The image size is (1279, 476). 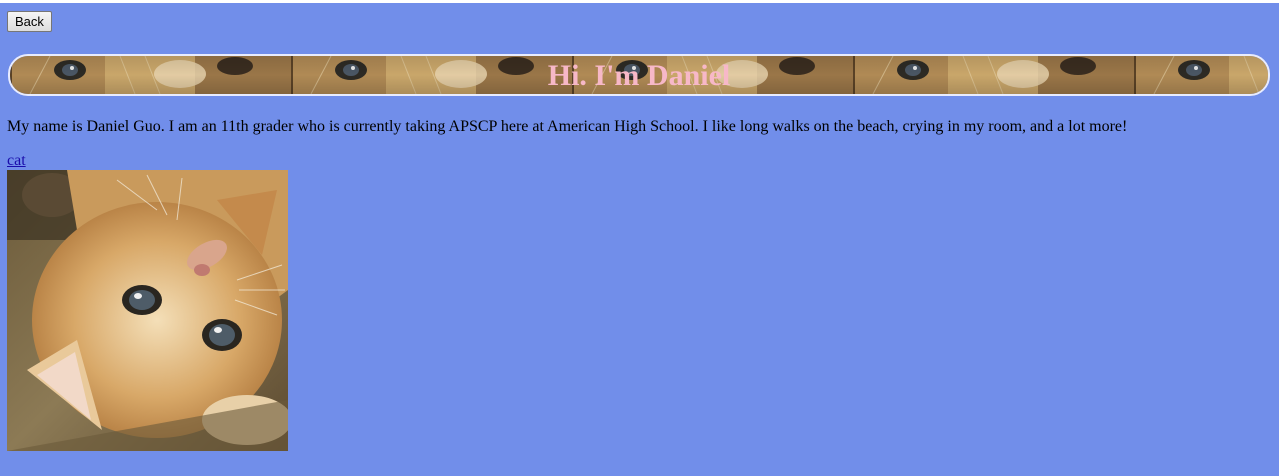 I want to click on kitten-photo, so click(x=147, y=310).